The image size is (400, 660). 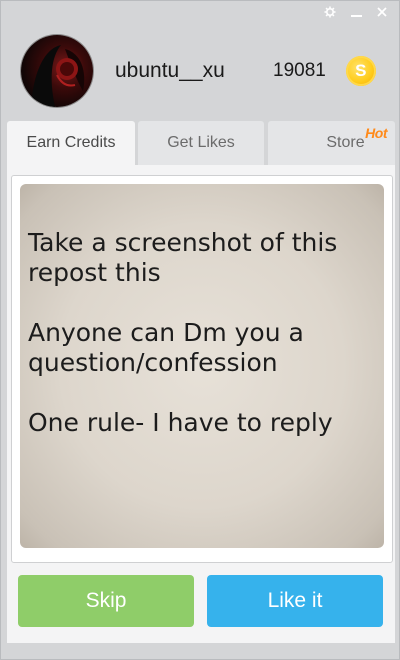 I want to click on post-text-line: One rule- I have to reply, so click(x=180, y=422).